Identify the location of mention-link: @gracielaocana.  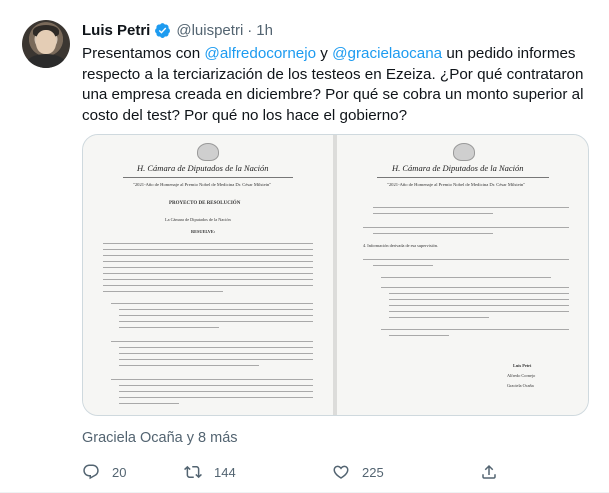
(387, 53).